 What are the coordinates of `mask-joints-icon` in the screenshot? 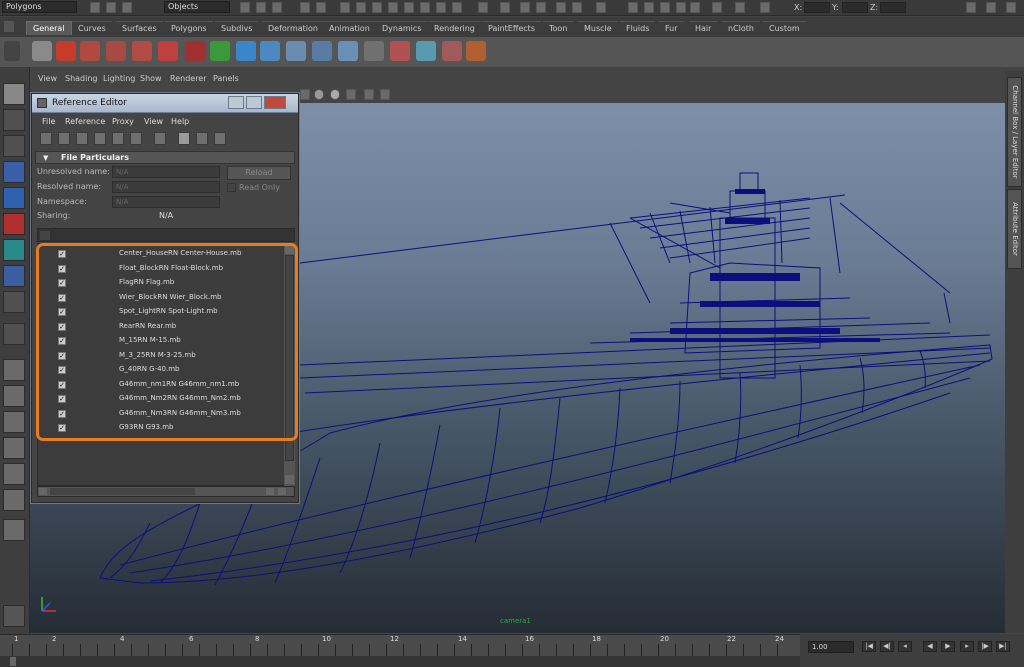 It's located at (361, 7).